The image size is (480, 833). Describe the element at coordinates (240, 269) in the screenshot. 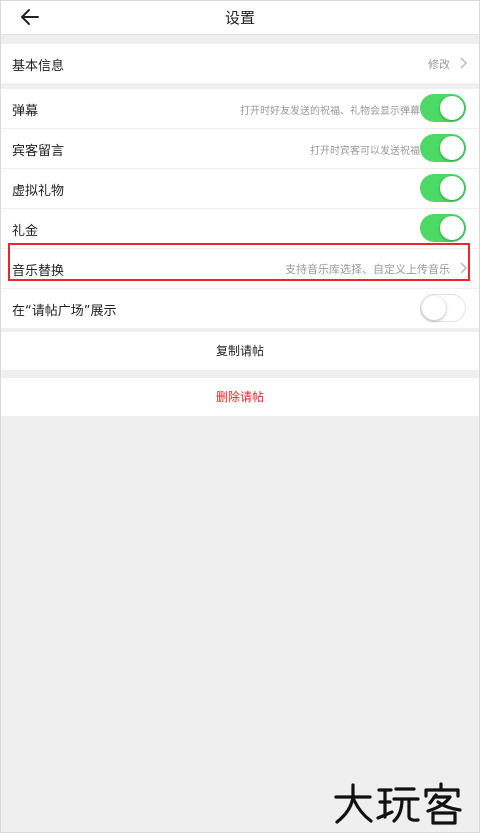

I see `setting-row-music-replace: 音乐替换 支持音乐库选择、自定义上传音乐` at that location.